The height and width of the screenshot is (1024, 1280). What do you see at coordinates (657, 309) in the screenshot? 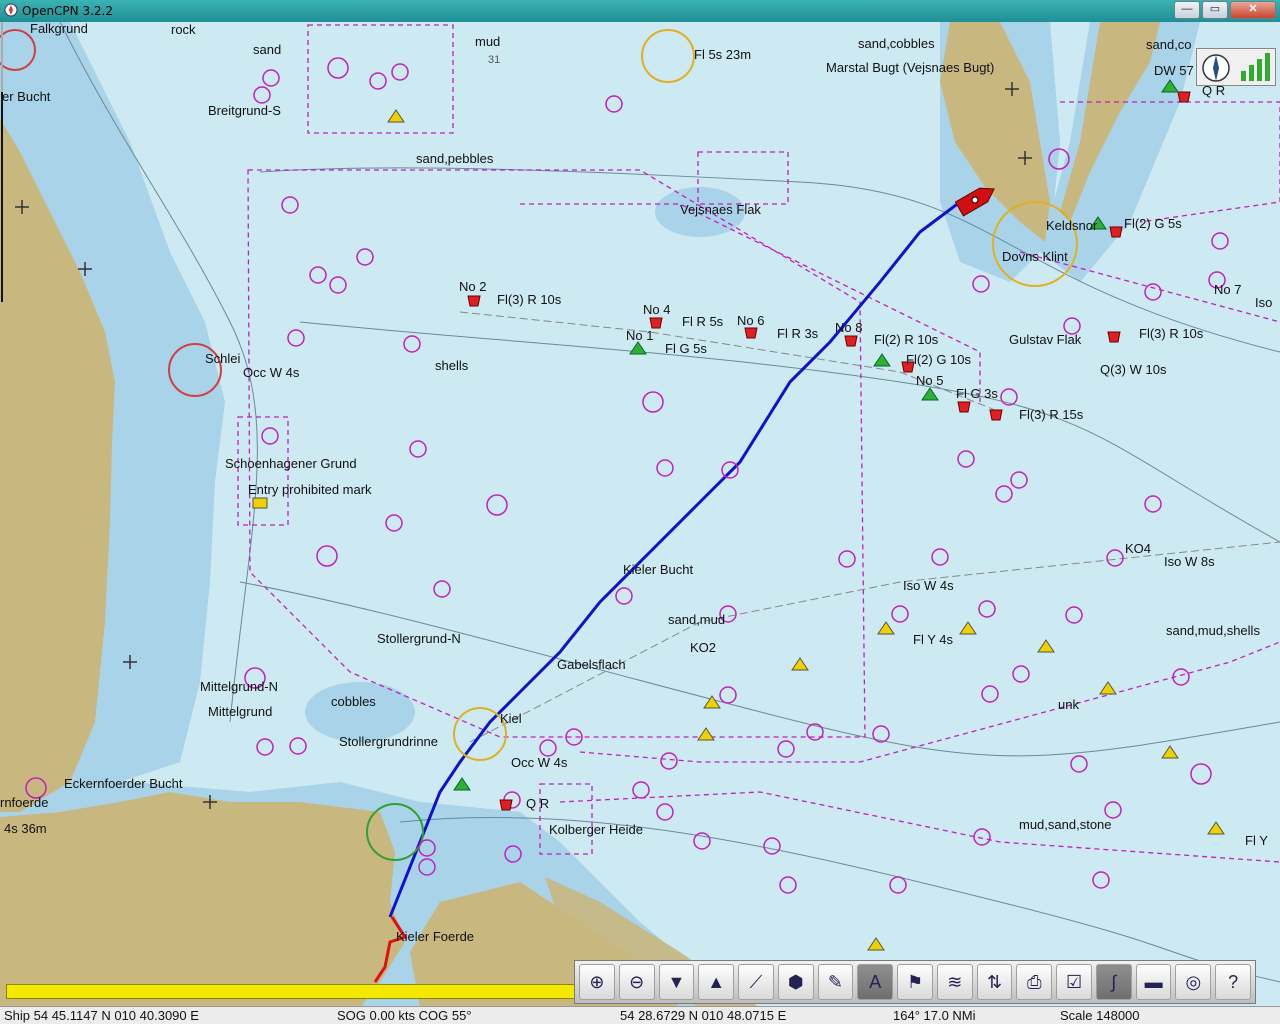
I see `chart-label: No 4` at bounding box center [657, 309].